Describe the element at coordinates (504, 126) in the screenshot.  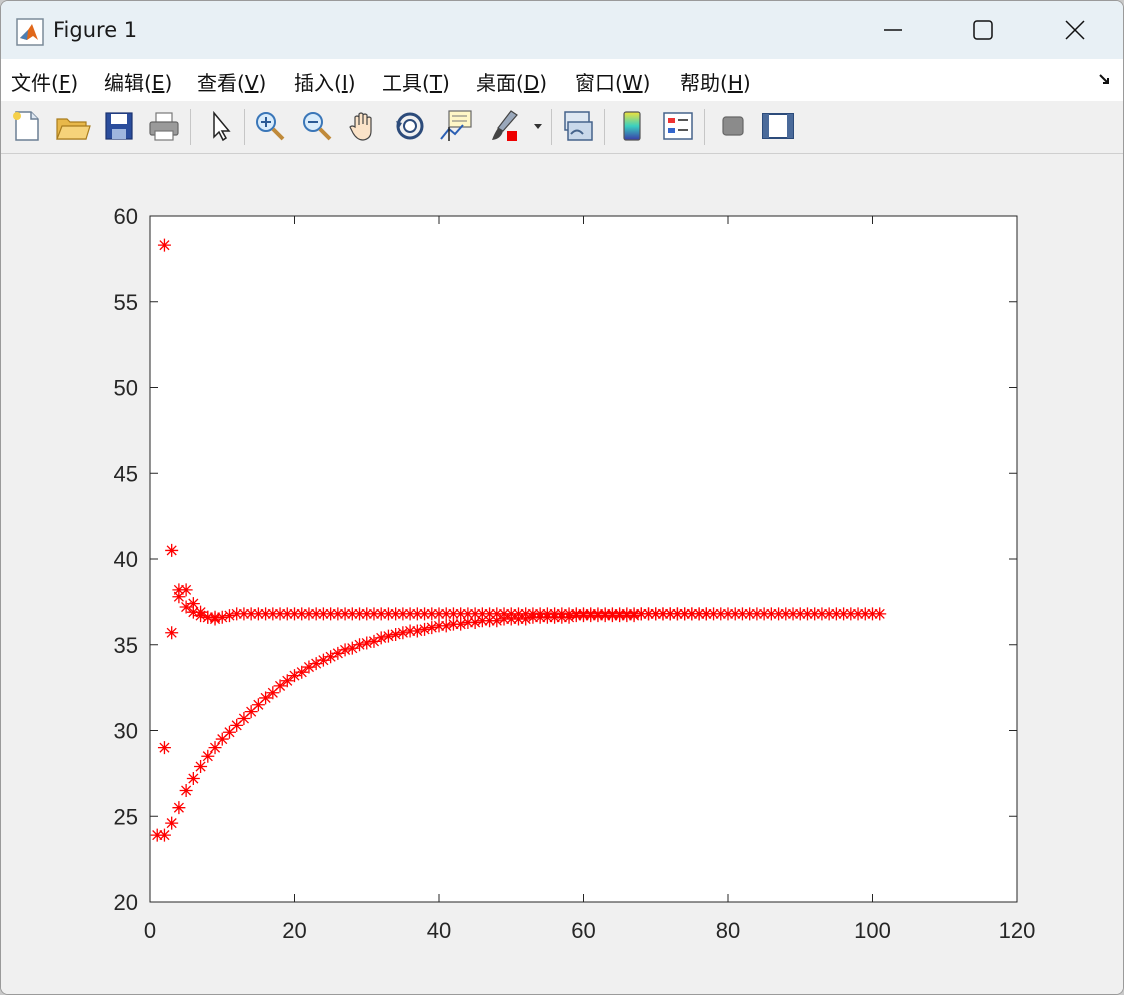
I see `brush-icon` at that location.